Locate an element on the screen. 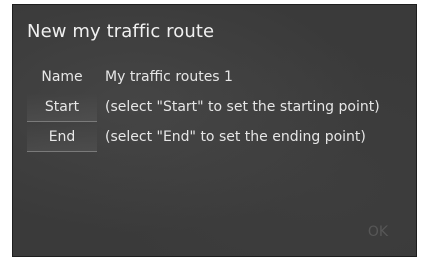 Image resolution: width=426 pixels, height=261 pixels. name-row: Name My traffic routes 1 is located at coordinates (217, 78).